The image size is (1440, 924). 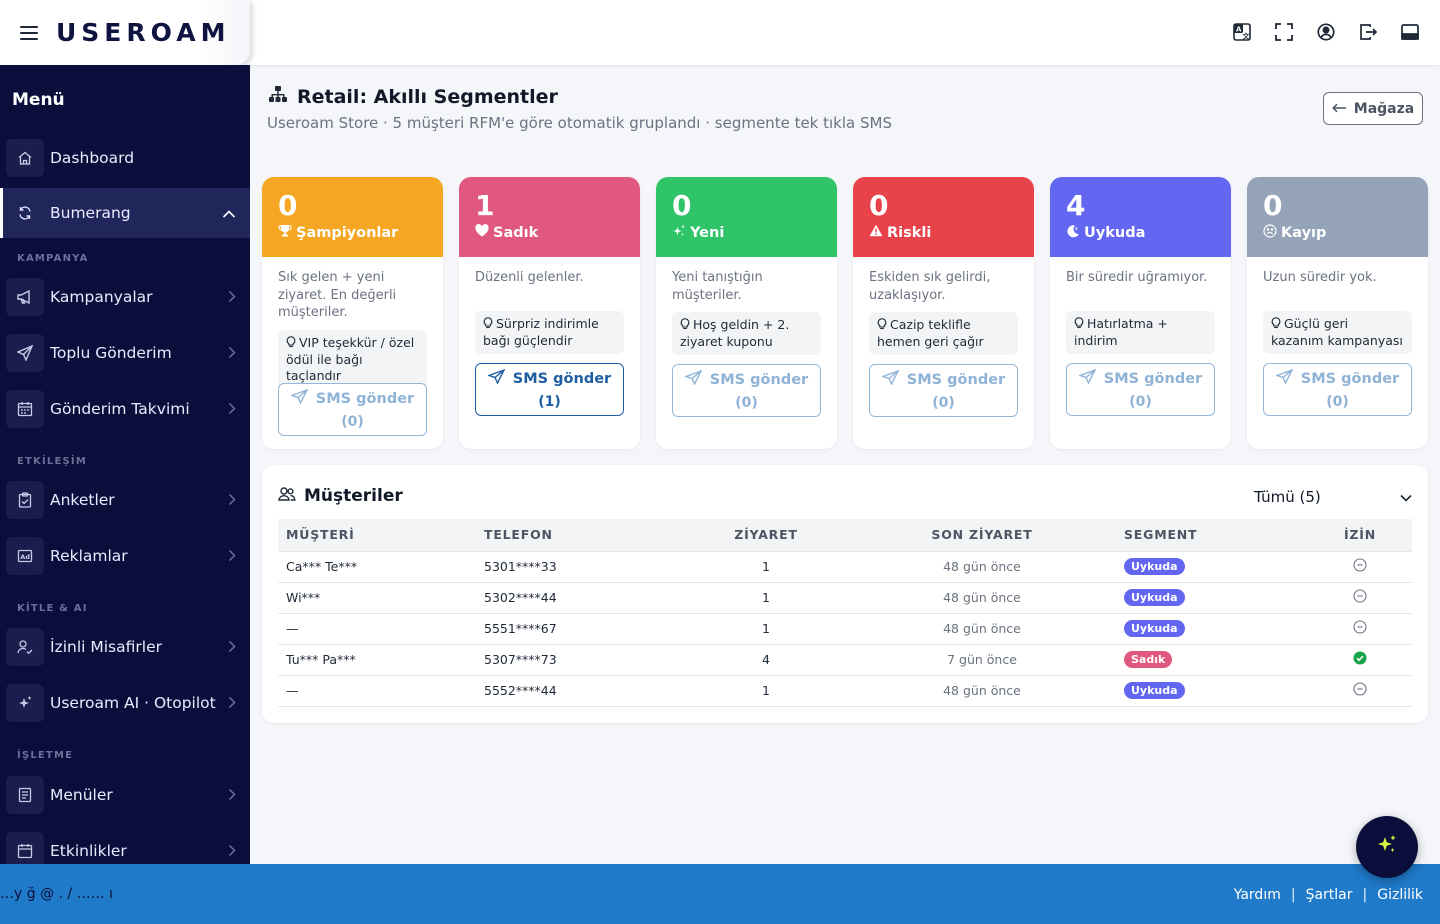 What do you see at coordinates (120, 409) in the screenshot?
I see `sidebar-item-label: Gönderim Takvimi` at bounding box center [120, 409].